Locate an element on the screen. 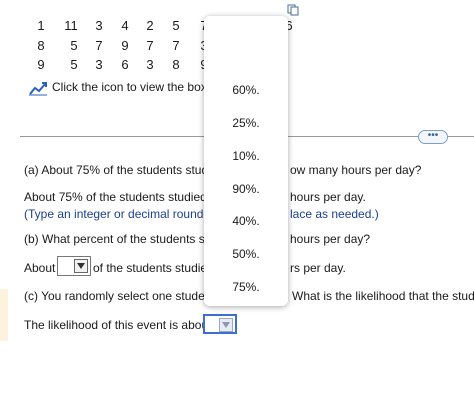 The height and width of the screenshot is (412, 474). answer-c: The likelihood of this event is about is located at coordinates (118, 325).